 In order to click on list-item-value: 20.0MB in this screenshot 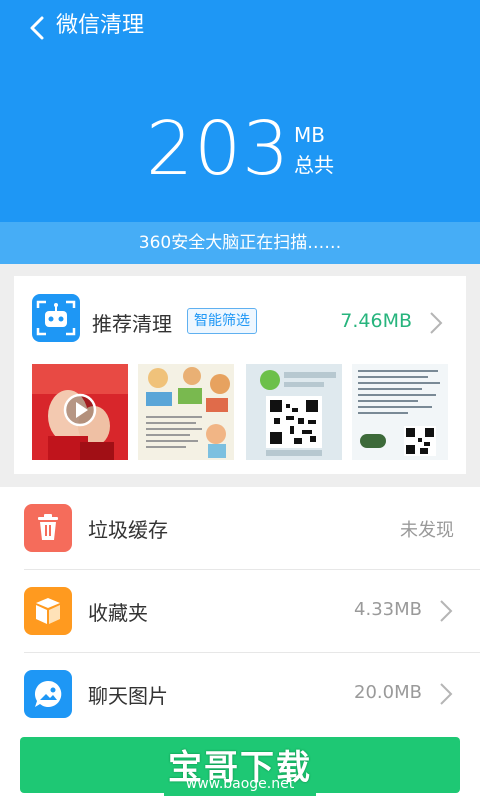, I will do `click(388, 692)`.